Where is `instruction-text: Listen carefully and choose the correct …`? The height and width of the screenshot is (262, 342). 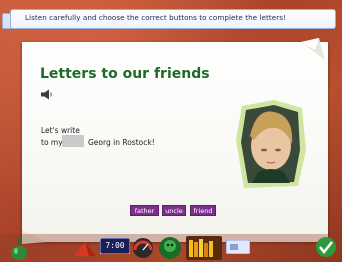 instruction-text: Listen carefully and choose the correct … is located at coordinates (155, 17).